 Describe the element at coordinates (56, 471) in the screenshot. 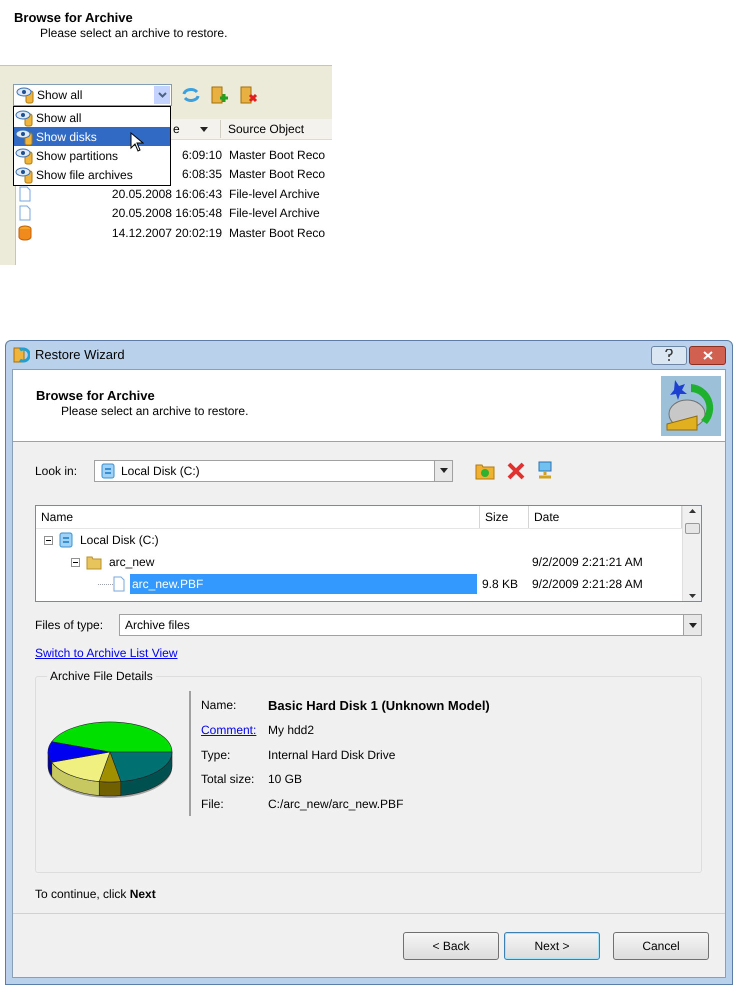

I see `look-in-label: Look in:` at that location.